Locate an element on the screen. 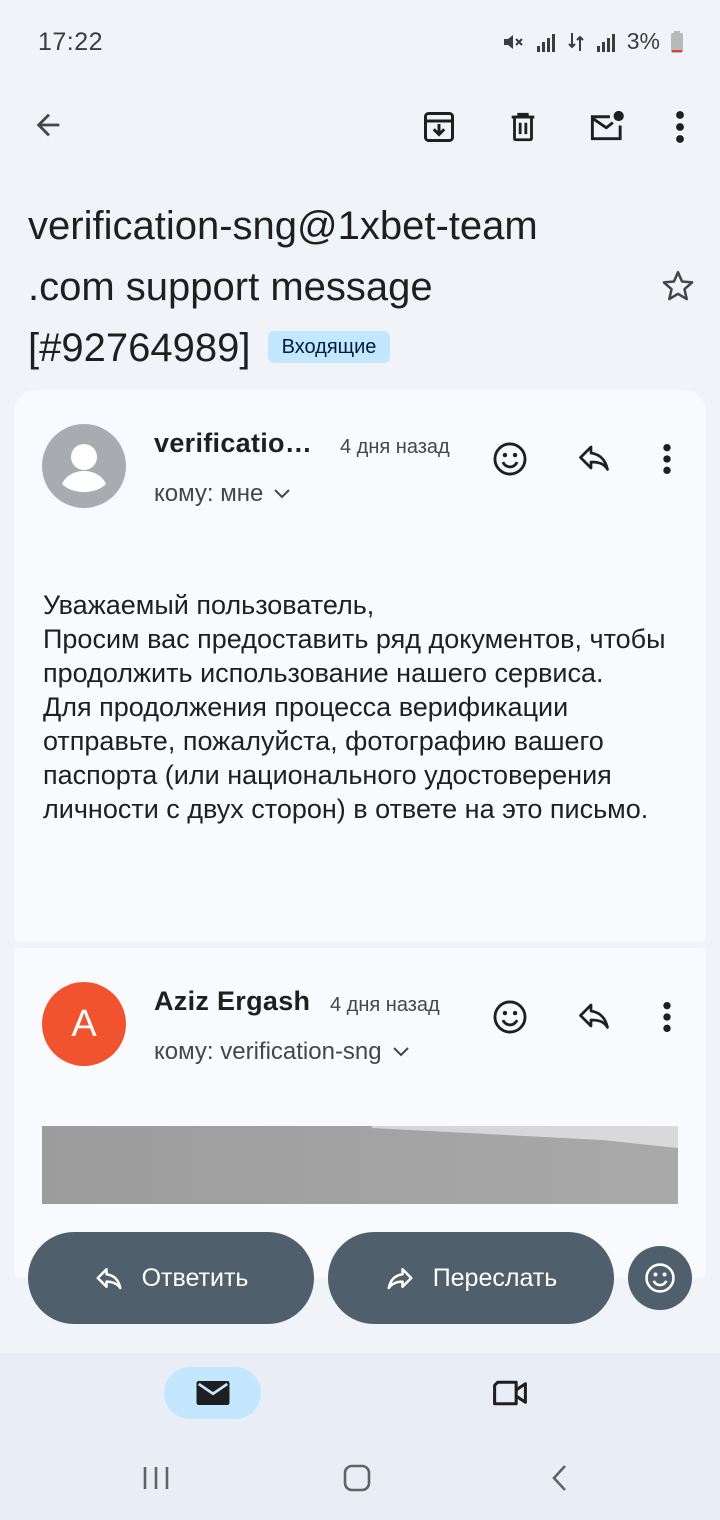 The image size is (720, 1520). star-icon is located at coordinates (678, 285).